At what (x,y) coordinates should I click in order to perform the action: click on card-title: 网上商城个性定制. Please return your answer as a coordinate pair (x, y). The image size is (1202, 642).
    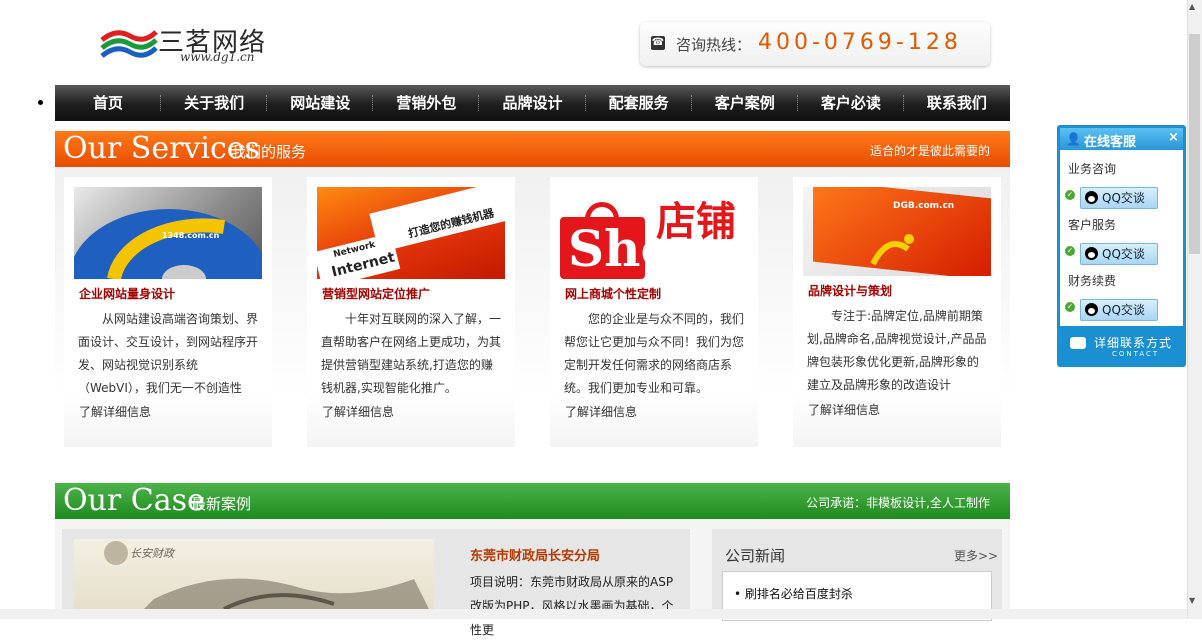
    Looking at the image, I should click on (613, 293).